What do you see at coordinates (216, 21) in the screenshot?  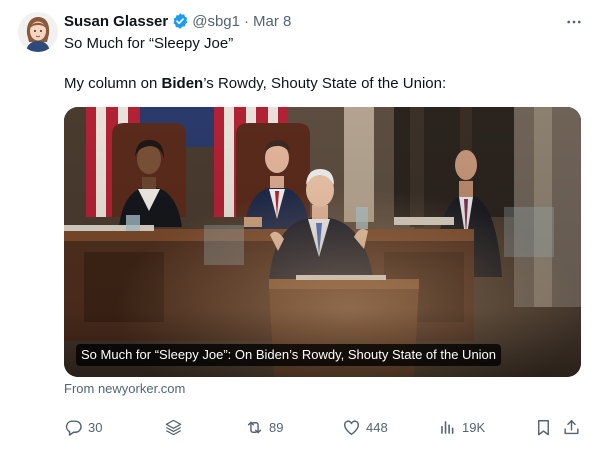 I see `author-handle: @sbg1` at bounding box center [216, 21].